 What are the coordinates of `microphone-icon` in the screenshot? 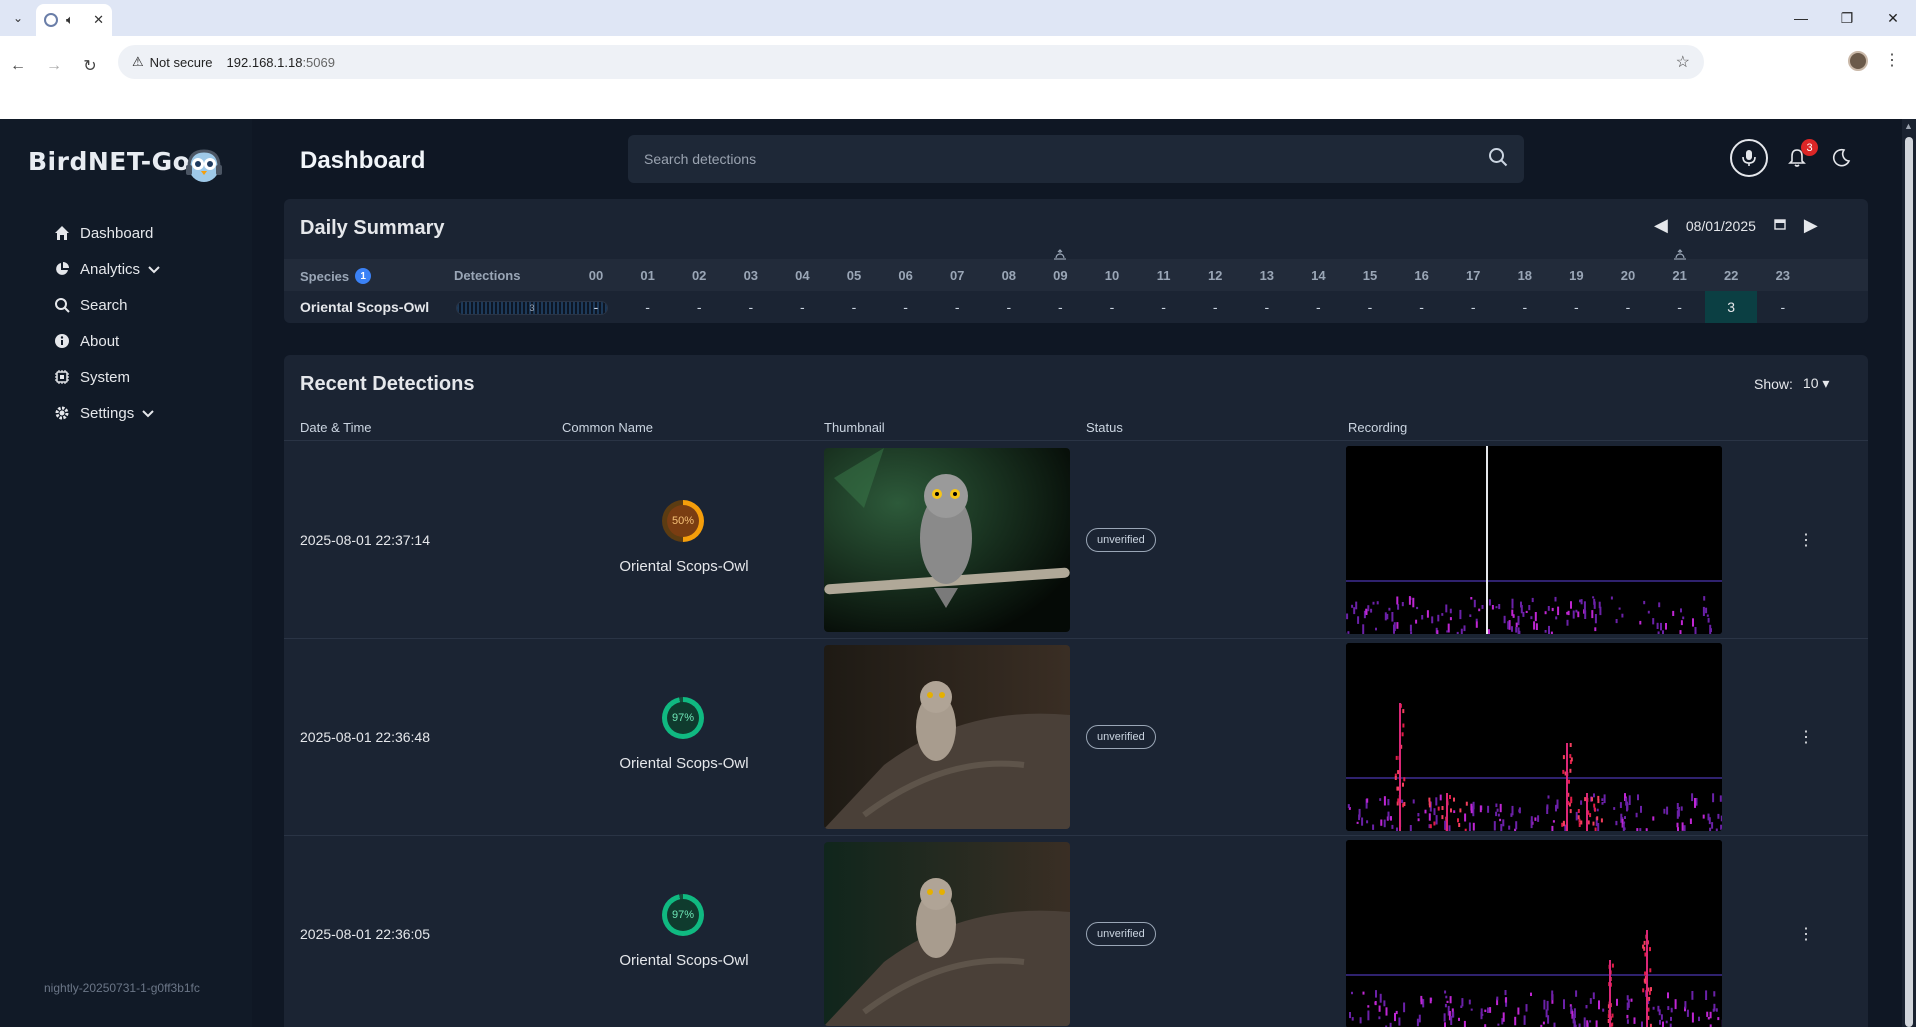 It's located at (1749, 158).